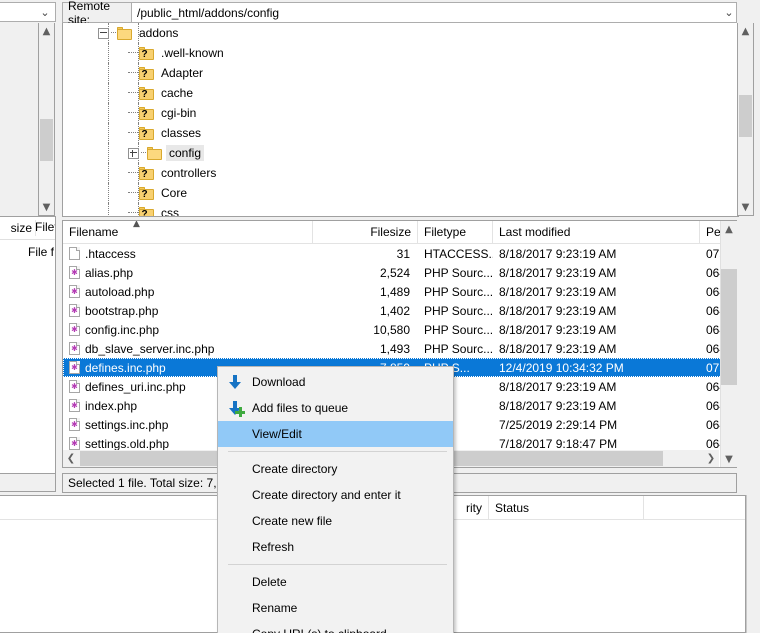 This screenshot has width=760, height=633. I want to click on tree-left-scrollbar: ▲ ▼, so click(46, 119).